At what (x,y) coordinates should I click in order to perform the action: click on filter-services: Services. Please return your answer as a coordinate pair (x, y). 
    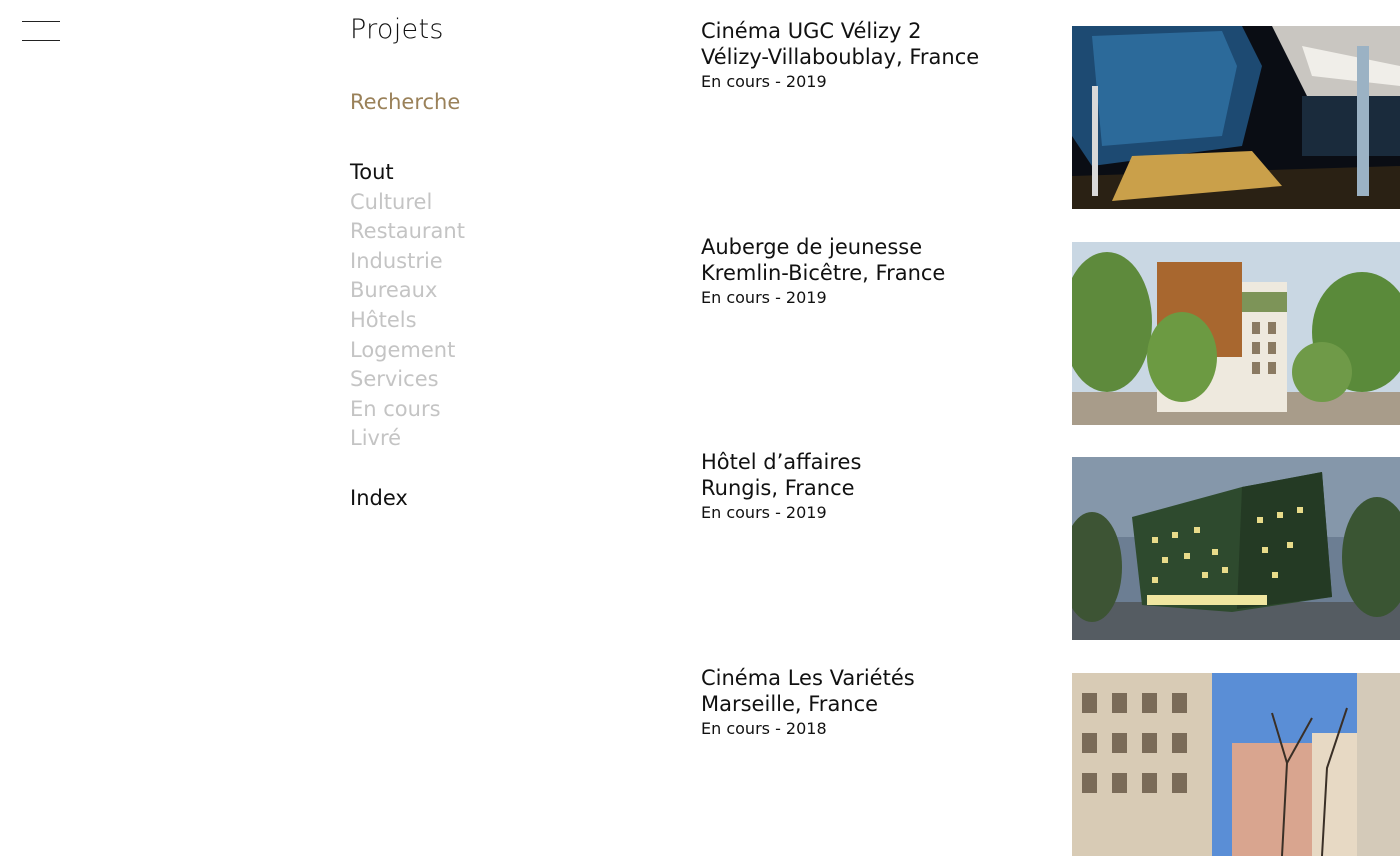
    Looking at the image, I should click on (407, 380).